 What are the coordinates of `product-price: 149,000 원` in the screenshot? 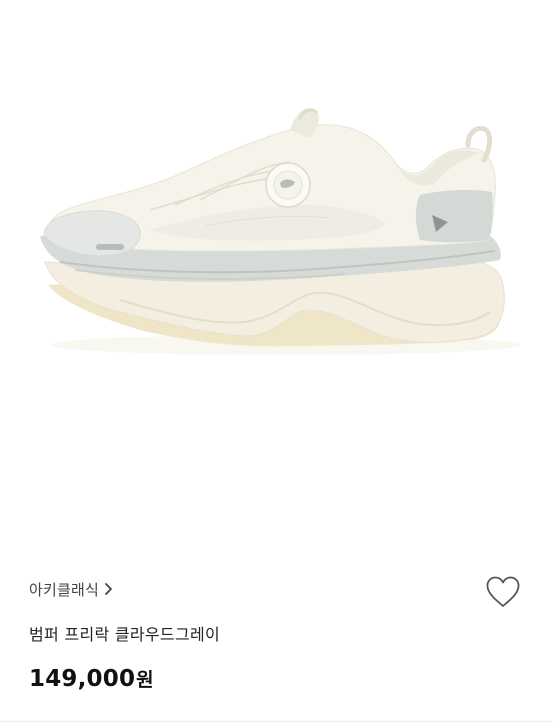 It's located at (91, 678).